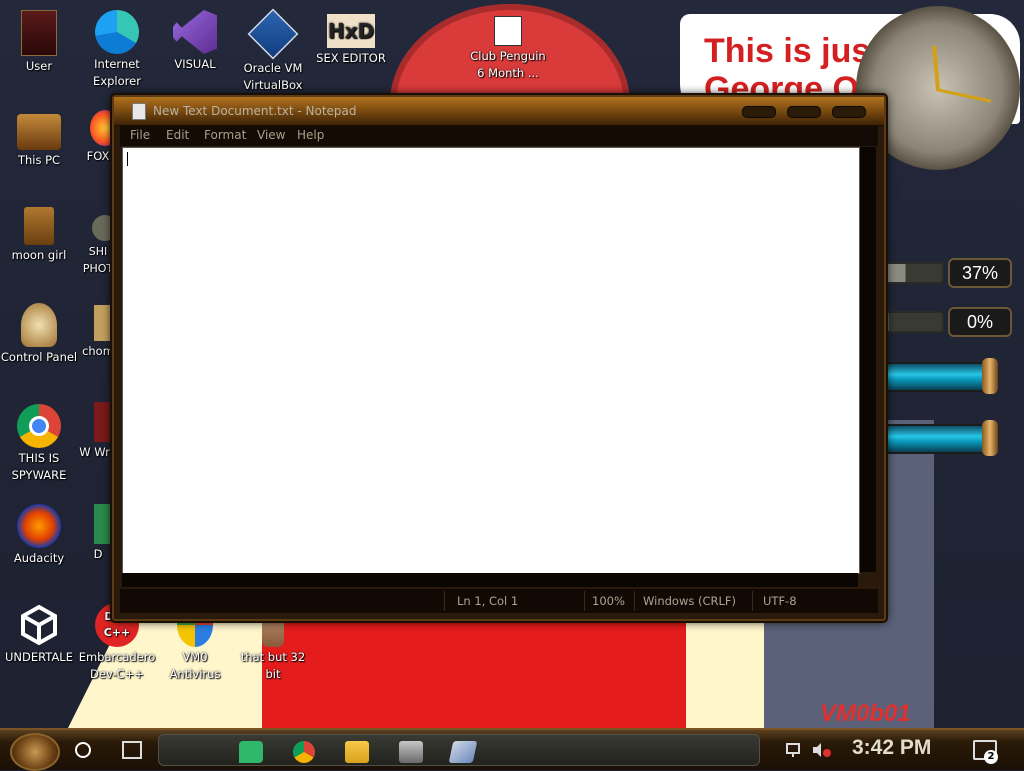 This screenshot has height=771, width=1024. Describe the element at coordinates (39, 466) in the screenshot. I see `desktop-icon-label: THIS IS SPYWARE` at that location.